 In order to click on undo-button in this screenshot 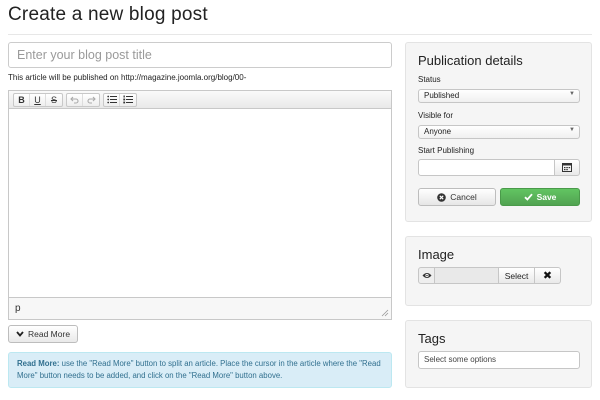, I will do `click(75, 99)`.